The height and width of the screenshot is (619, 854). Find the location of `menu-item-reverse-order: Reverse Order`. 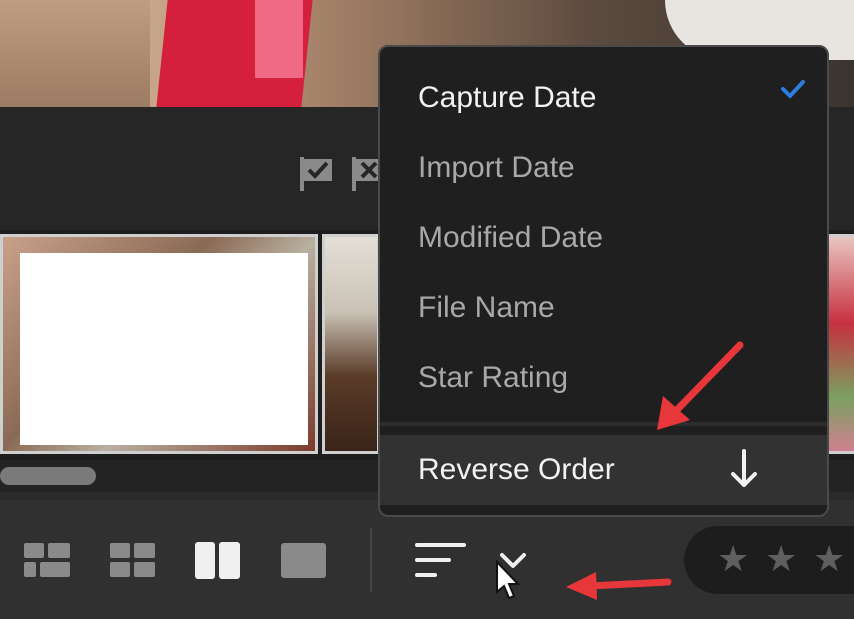

menu-item-reverse-order: Reverse Order is located at coordinates (603, 470).